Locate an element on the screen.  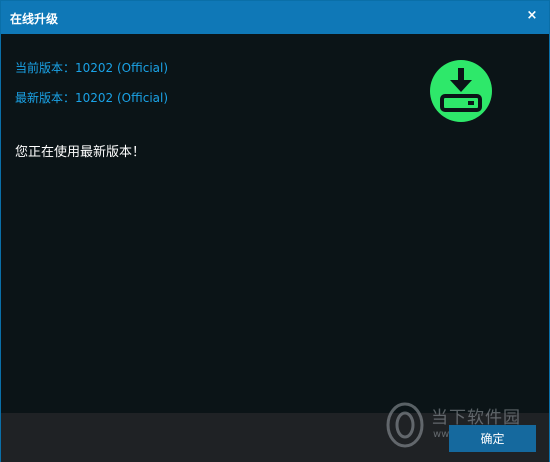
close-icon: × is located at coordinates (532, 16).